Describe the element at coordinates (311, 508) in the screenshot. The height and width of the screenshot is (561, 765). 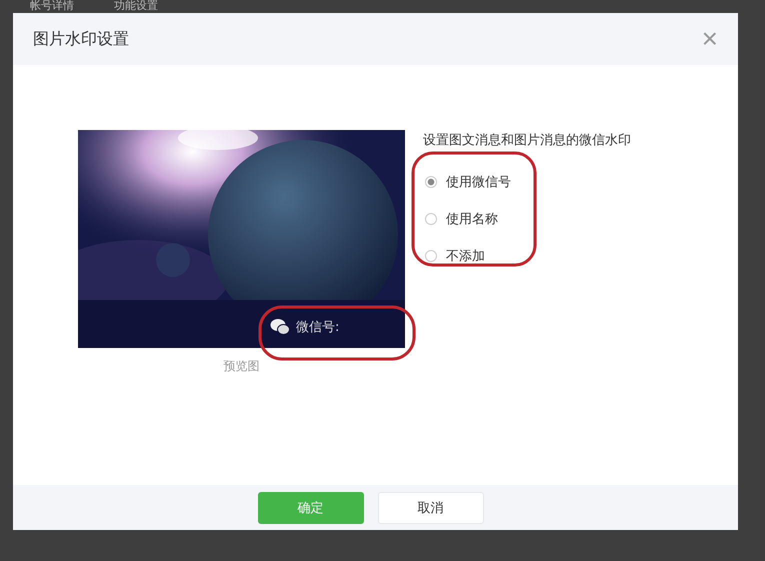
I see `confirm-button: 确定` at that location.